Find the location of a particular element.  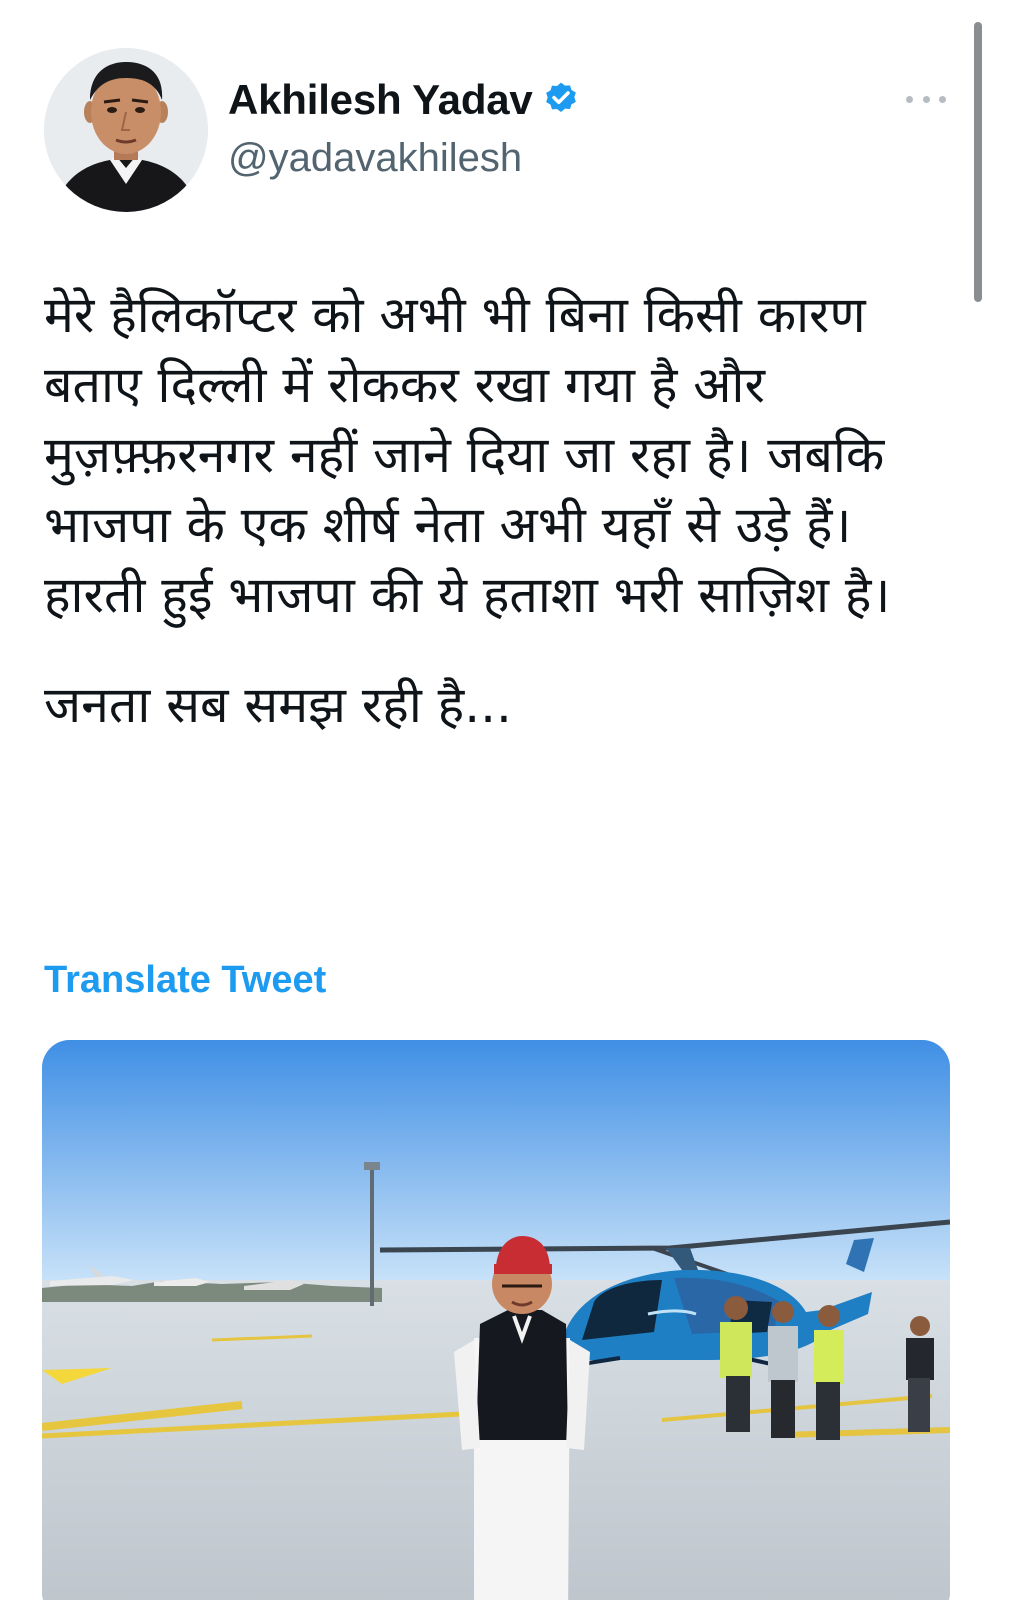

verified-badge-icon is located at coordinates (560, 97).